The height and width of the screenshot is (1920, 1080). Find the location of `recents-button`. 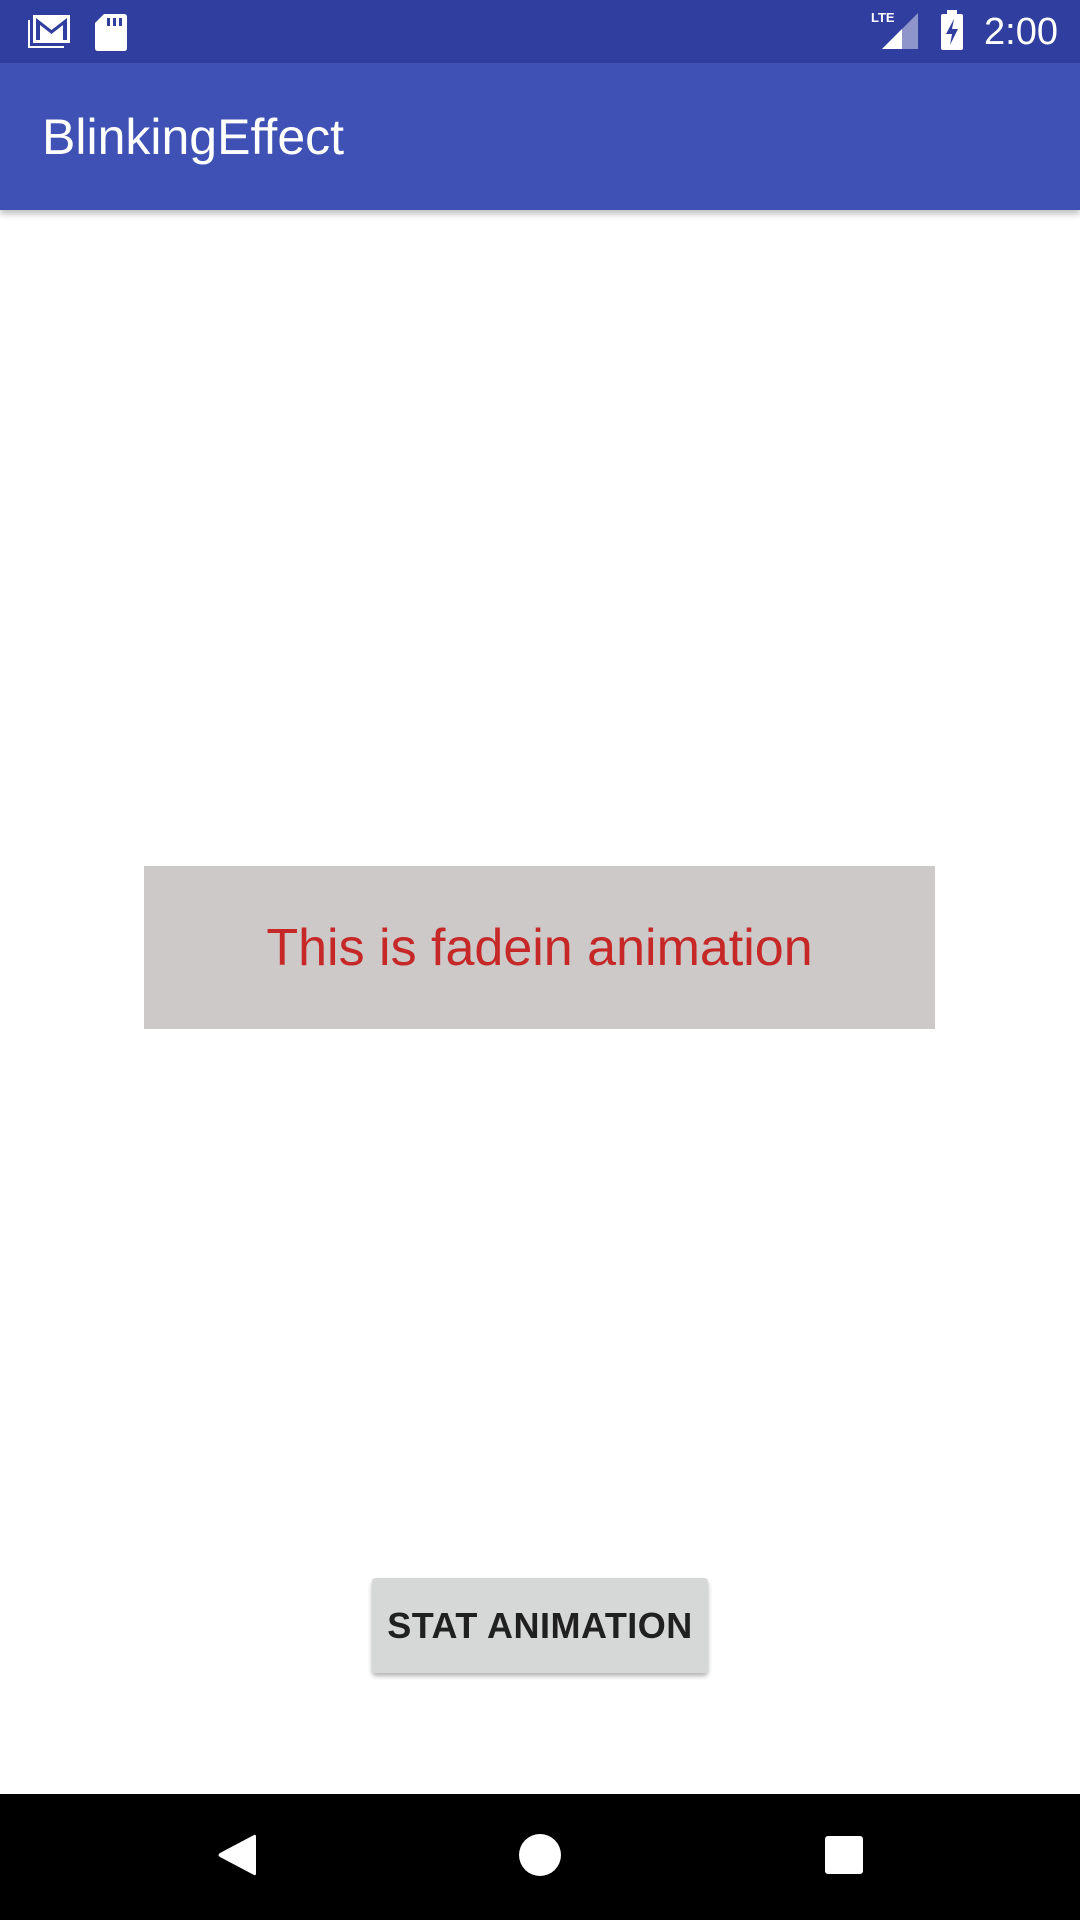

recents-button is located at coordinates (844, 1857).